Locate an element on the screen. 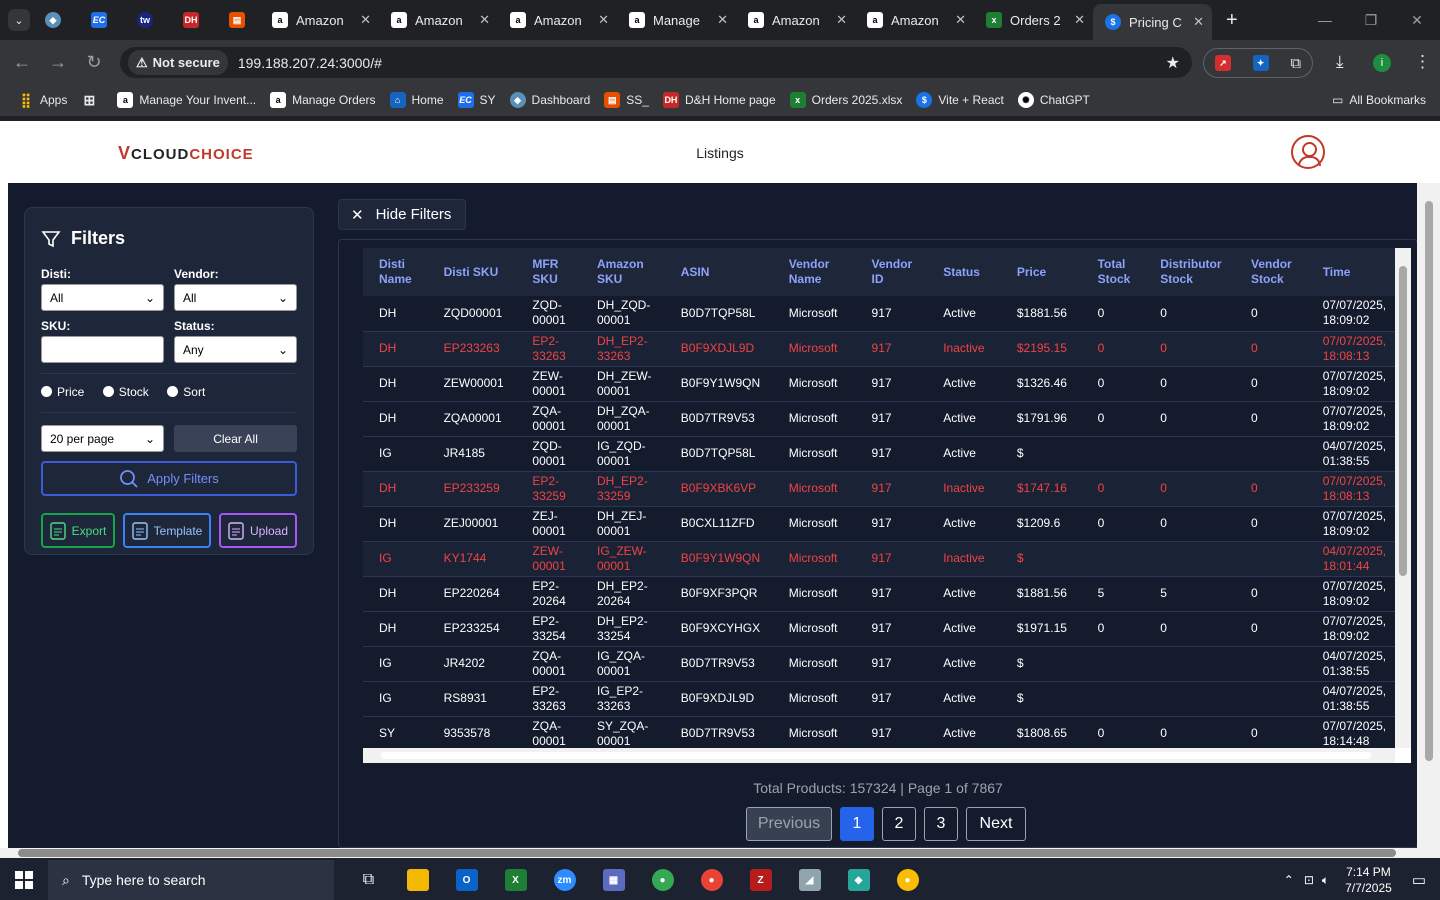 Image resolution: width=1440 pixels, height=900 pixels. page-button-3: 3 is located at coordinates (941, 824).